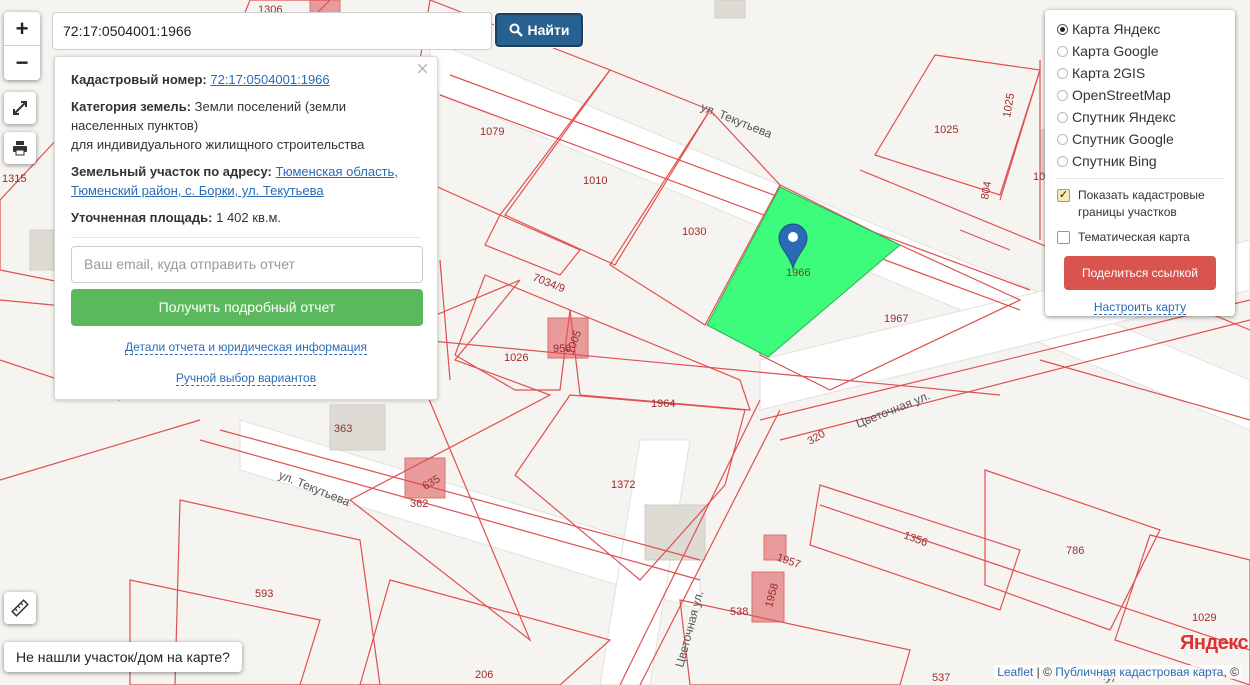  I want to click on print-button, so click(20, 148).